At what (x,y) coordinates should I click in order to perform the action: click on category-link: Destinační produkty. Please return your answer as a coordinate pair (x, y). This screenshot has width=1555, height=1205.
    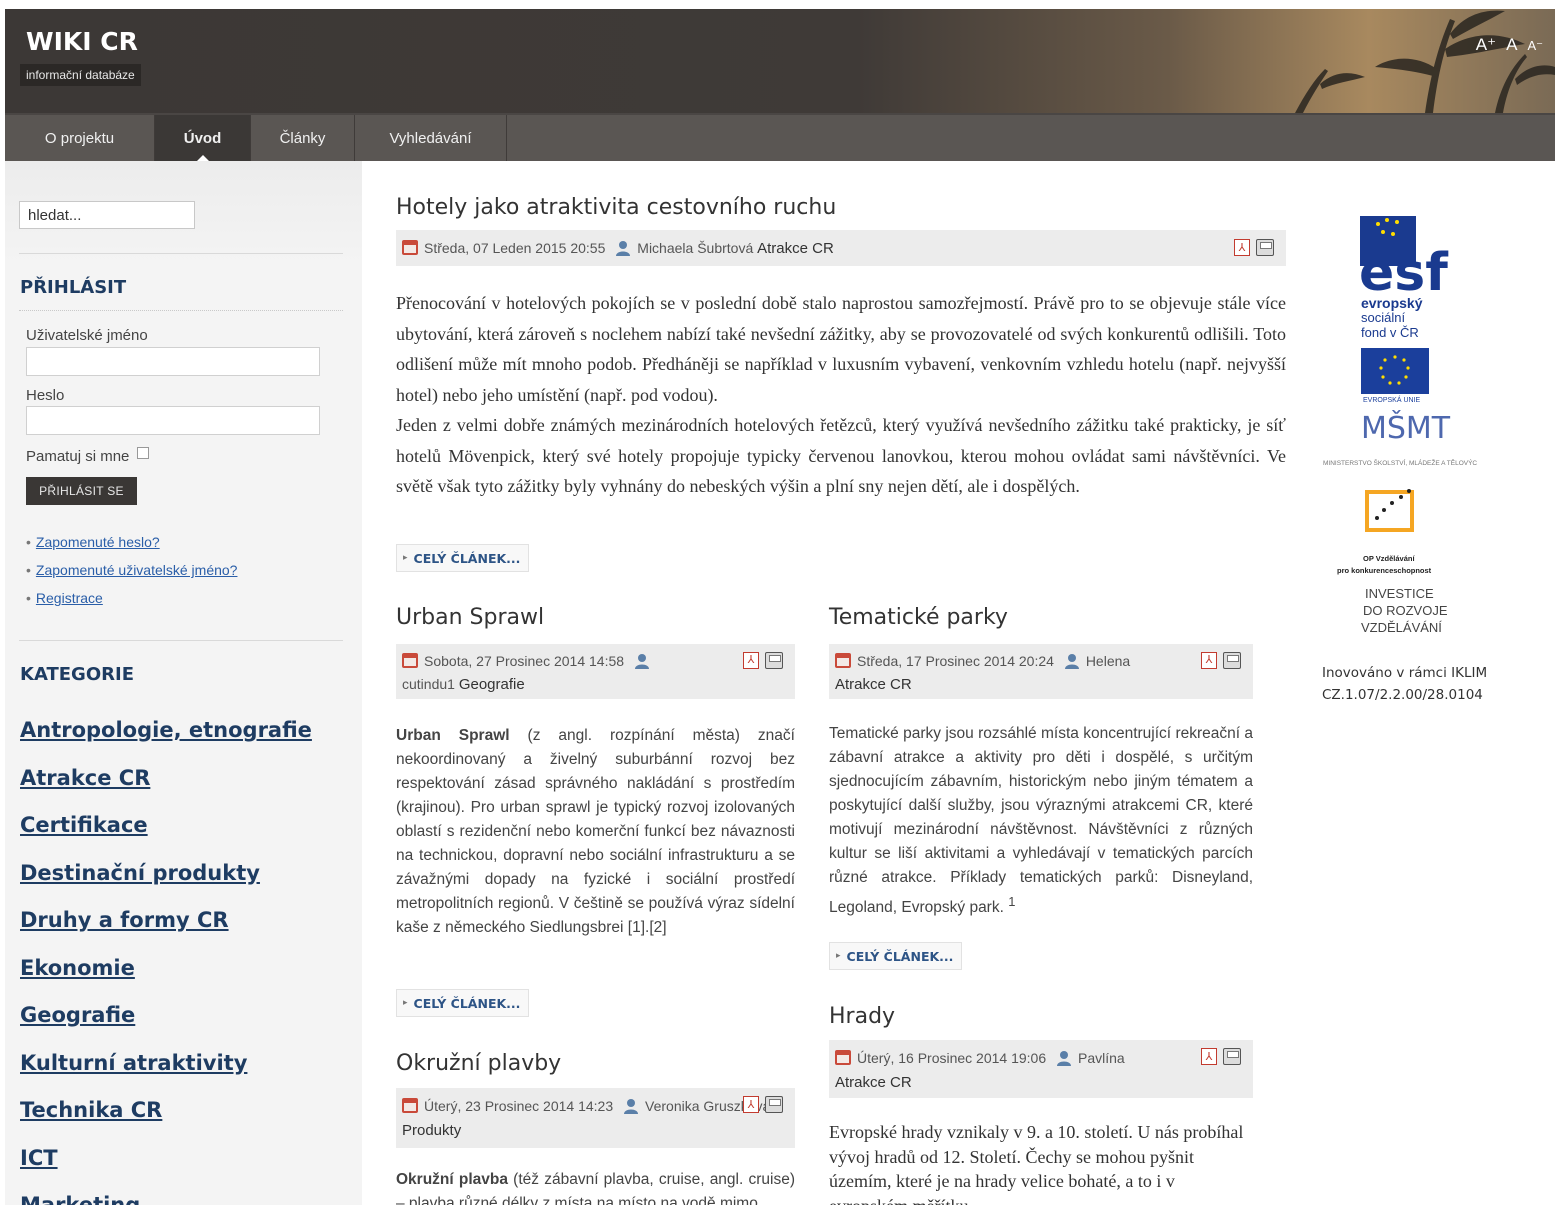
    Looking at the image, I should click on (140, 873).